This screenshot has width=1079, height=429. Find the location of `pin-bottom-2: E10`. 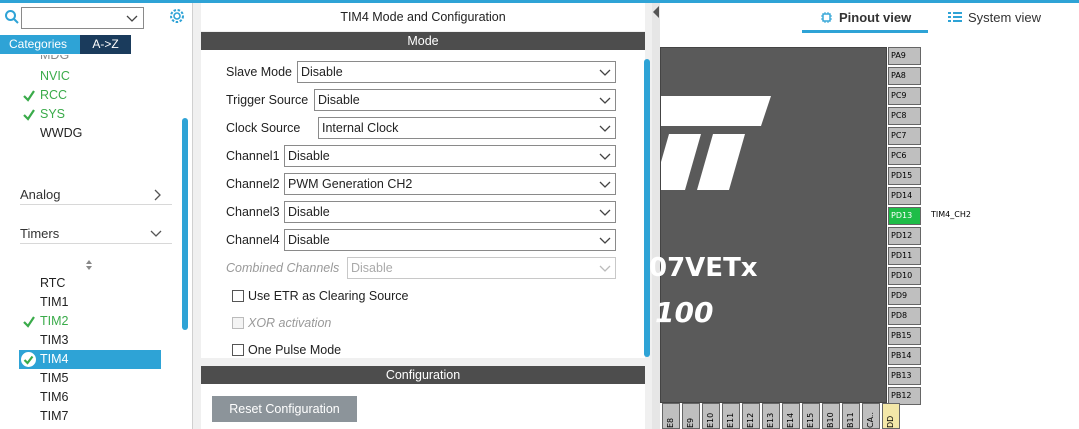

pin-bottom-2: E10 is located at coordinates (711, 416).